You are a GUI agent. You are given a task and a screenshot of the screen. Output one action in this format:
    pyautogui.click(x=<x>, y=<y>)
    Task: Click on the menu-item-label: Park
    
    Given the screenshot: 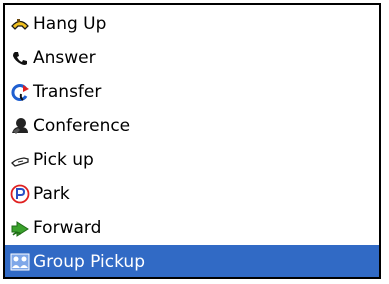 What is the action you would take?
    pyautogui.click(x=51, y=193)
    